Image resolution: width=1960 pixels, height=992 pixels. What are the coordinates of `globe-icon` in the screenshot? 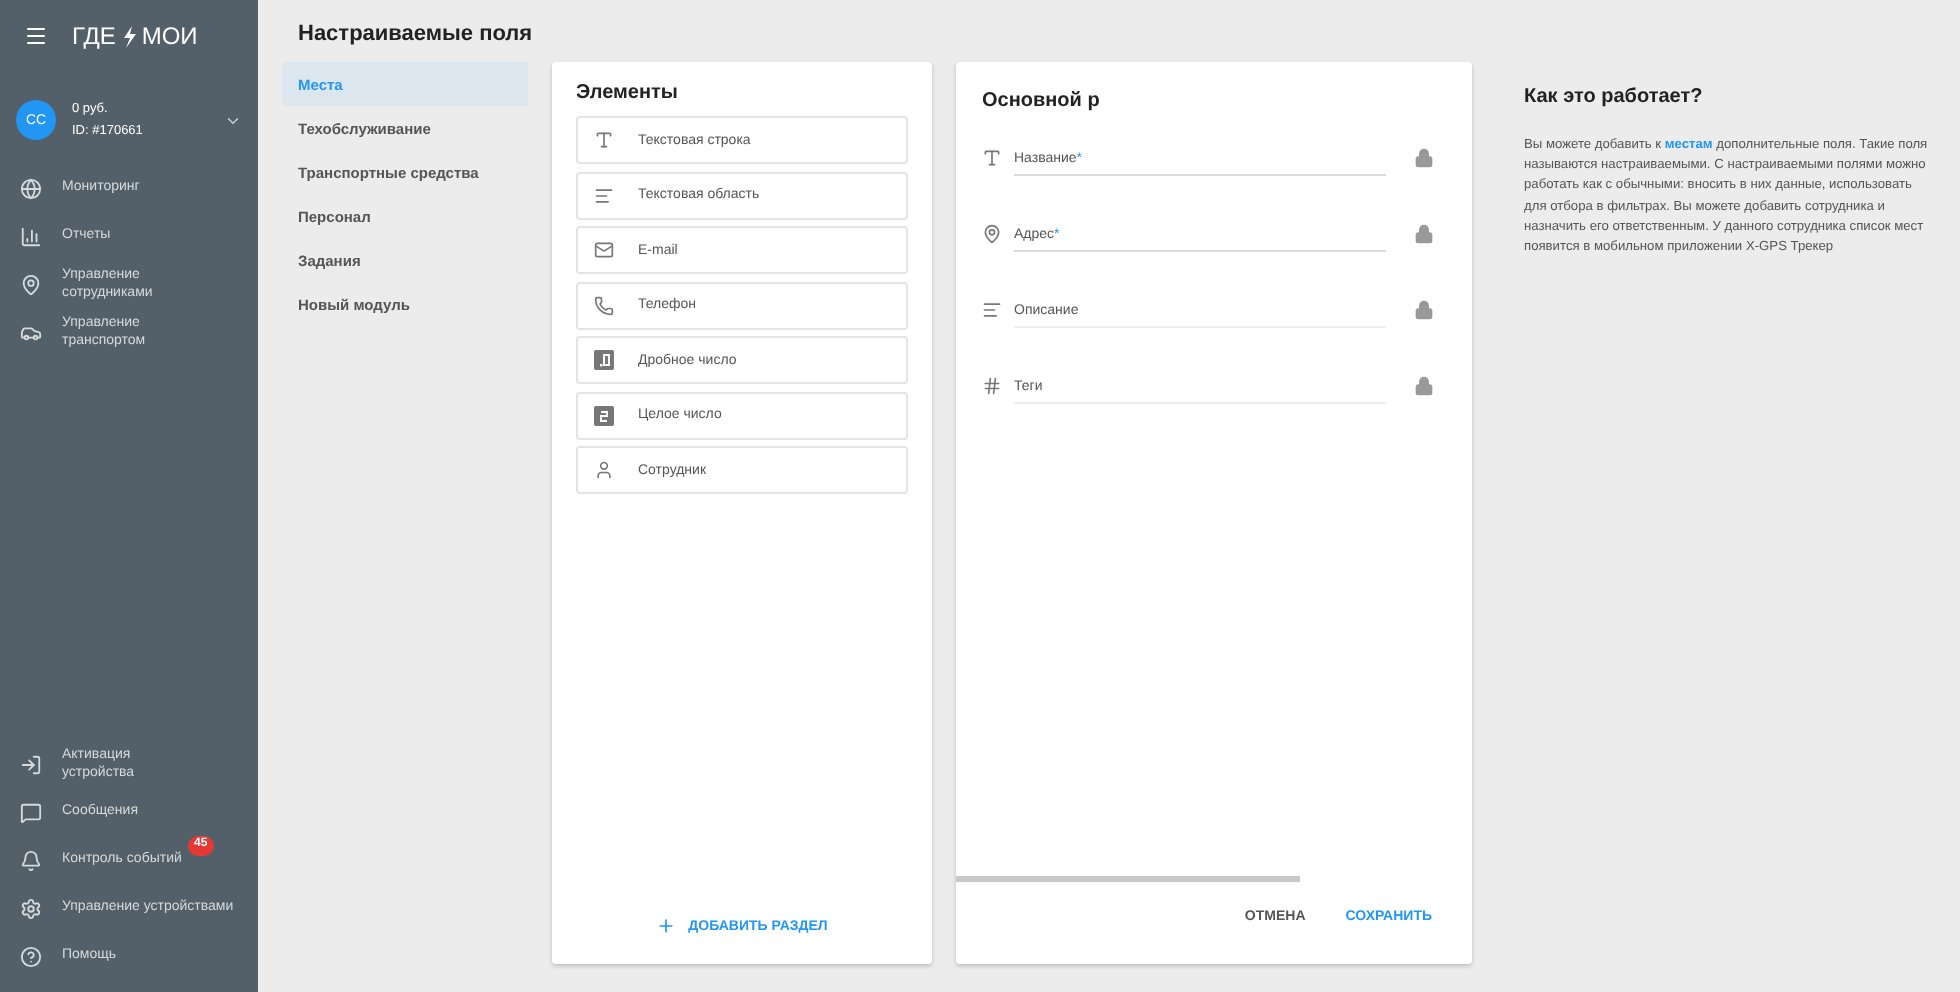 It's located at (31, 188).